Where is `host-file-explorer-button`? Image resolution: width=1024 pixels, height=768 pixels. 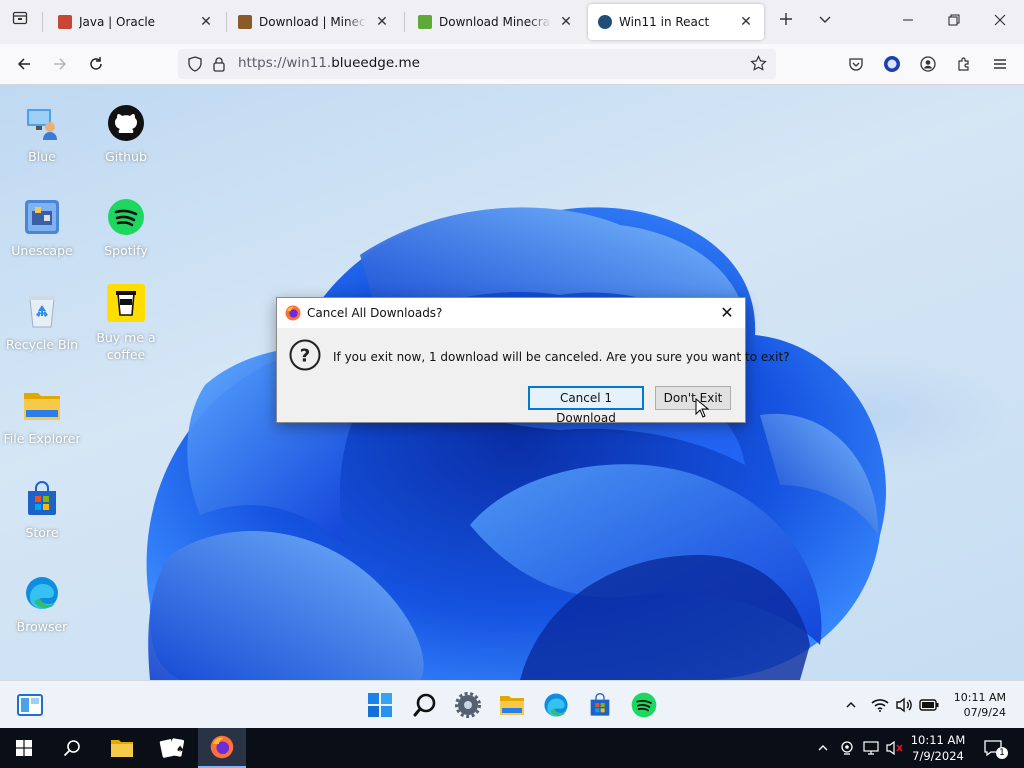 host-file-explorer-button is located at coordinates (122, 748).